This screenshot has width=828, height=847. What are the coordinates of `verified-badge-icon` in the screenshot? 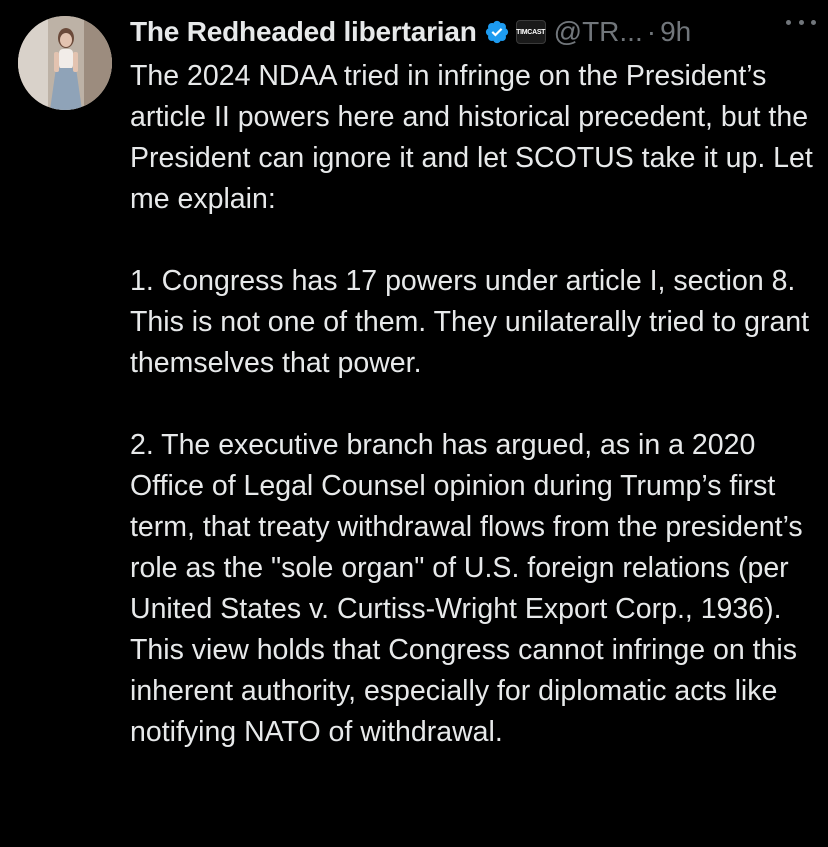 It's located at (497, 32).